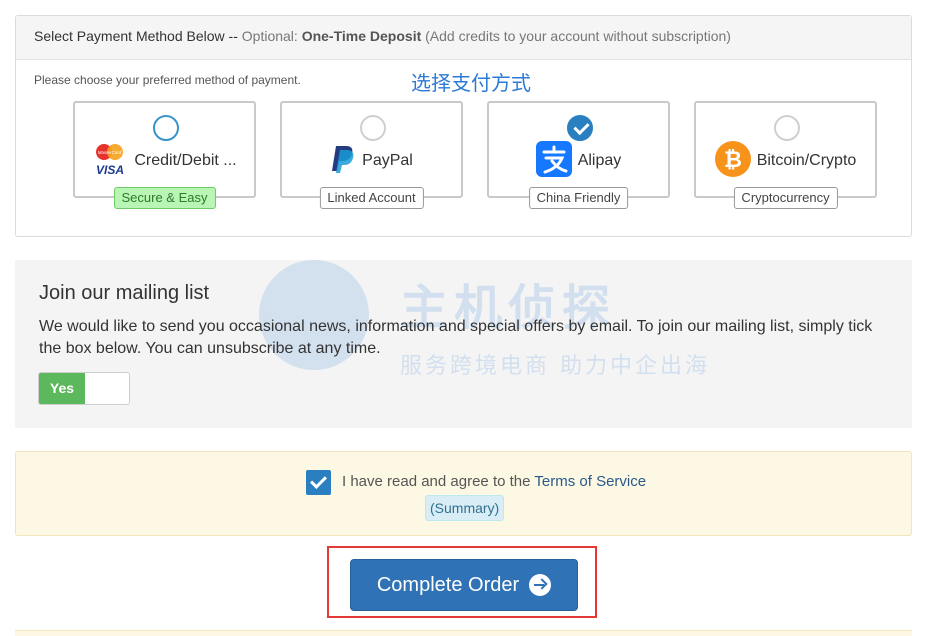 Image resolution: width=927 pixels, height=636 pixels. I want to click on heading-main: Select Payment Method Below --, so click(136, 36).